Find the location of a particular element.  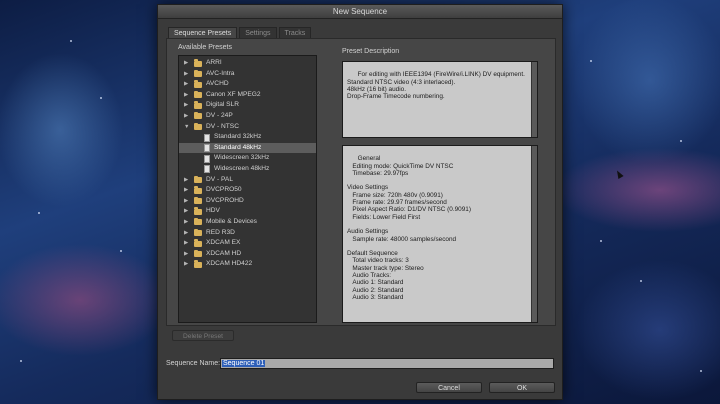

tab-bar: Sequence Presets Settings Tracks is located at coordinates (240, 32).